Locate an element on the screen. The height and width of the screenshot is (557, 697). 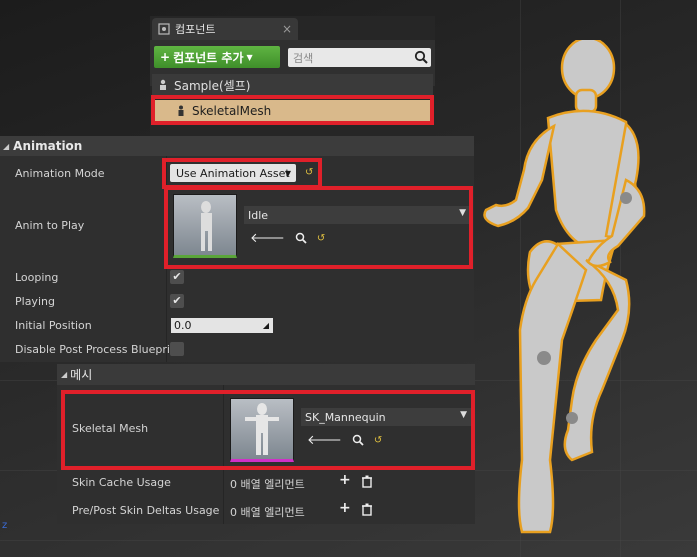
initial-position-label: Initial Position is located at coordinates (53, 325).